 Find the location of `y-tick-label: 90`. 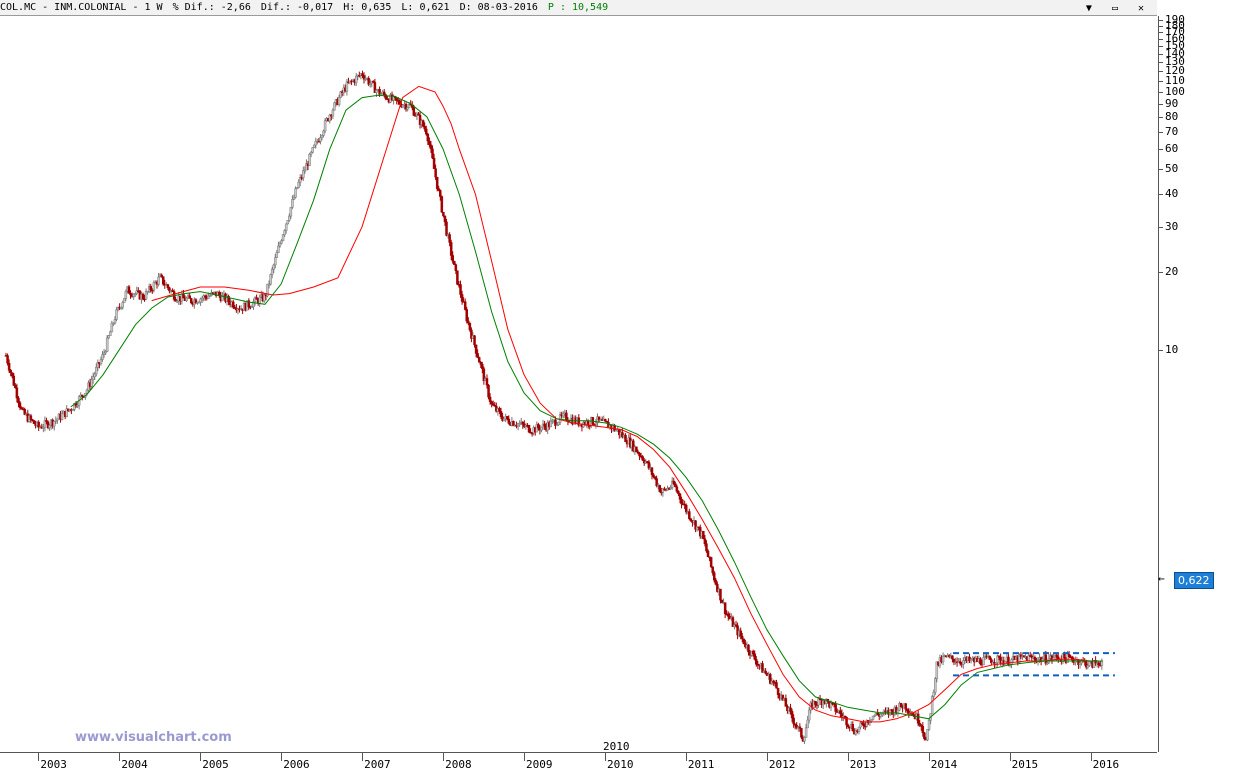

y-tick-label: 90 is located at coordinates (1172, 103).